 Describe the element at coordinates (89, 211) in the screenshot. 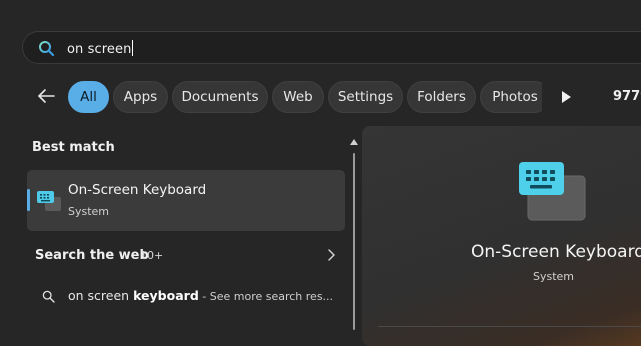

I see `best-match-type: System` at that location.